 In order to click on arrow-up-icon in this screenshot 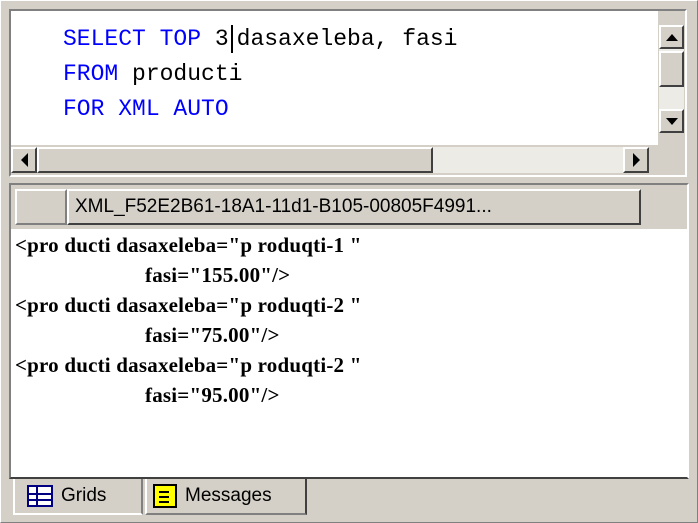, I will do `click(671, 37)`.